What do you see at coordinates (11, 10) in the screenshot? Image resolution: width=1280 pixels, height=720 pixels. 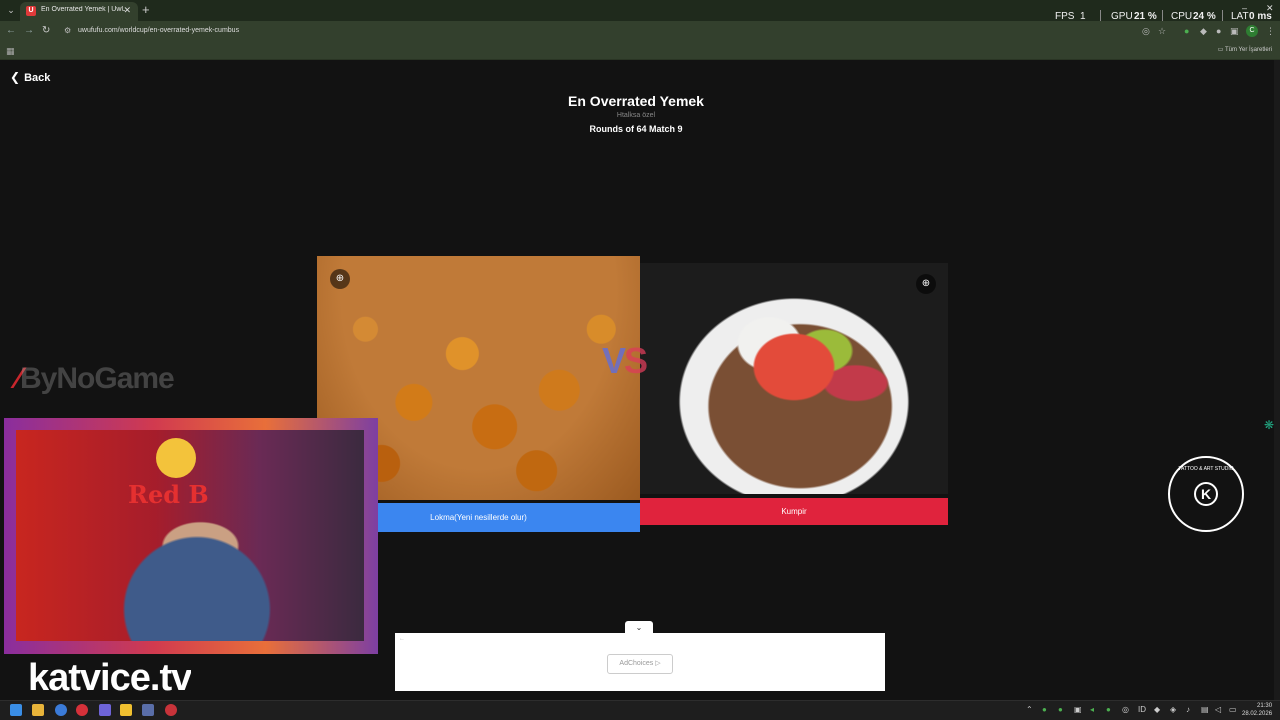 I see `tab-search-chevron-icon: ⌄` at bounding box center [11, 10].